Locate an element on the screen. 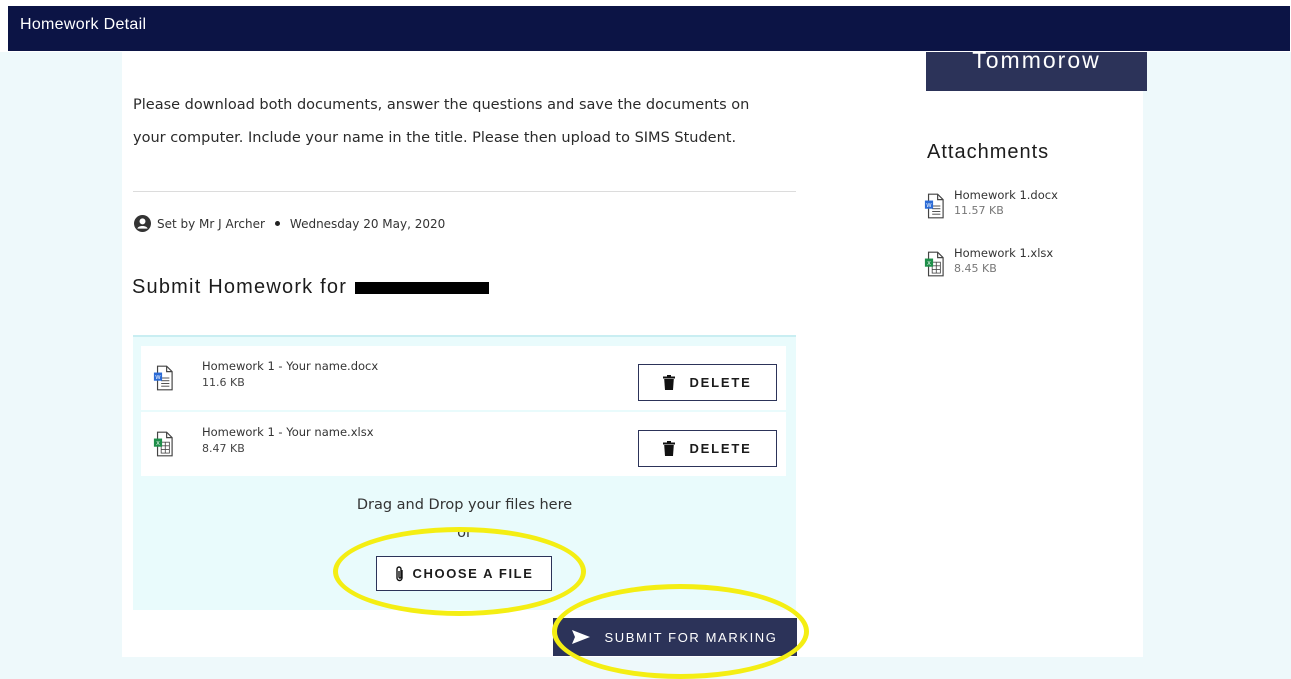 Image resolution: width=1291 pixels, height=679 pixels. attachment-name: Homework 1.xlsx is located at coordinates (1003, 253).